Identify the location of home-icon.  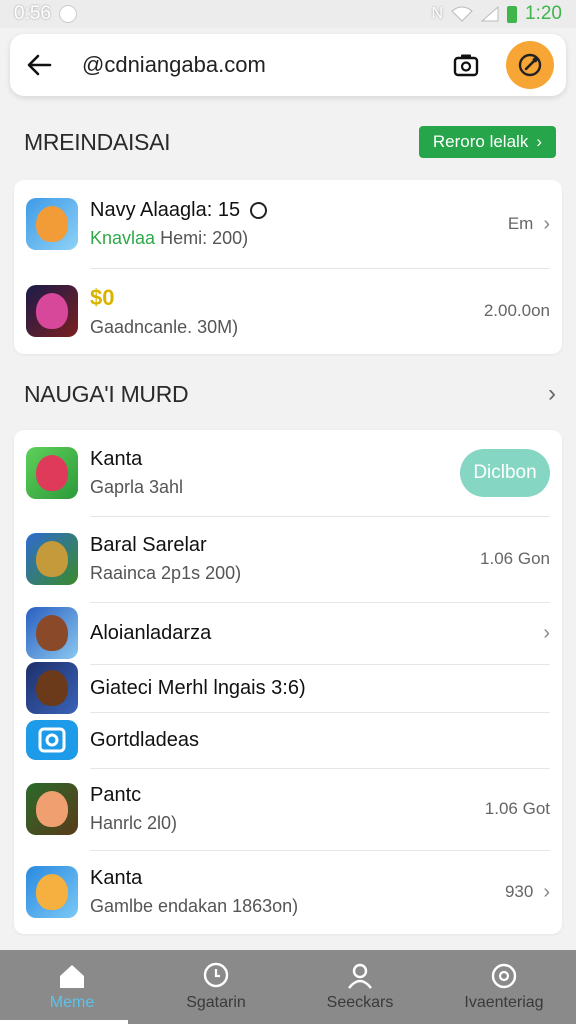
(72, 976).